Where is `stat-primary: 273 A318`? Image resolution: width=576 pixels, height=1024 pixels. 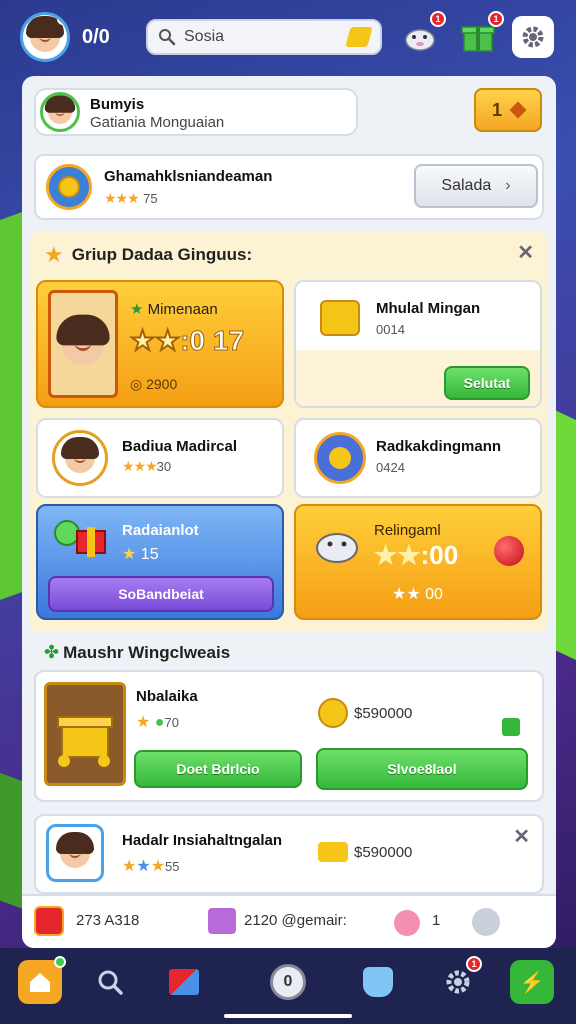
stat-primary: 273 A318 is located at coordinates (108, 920).